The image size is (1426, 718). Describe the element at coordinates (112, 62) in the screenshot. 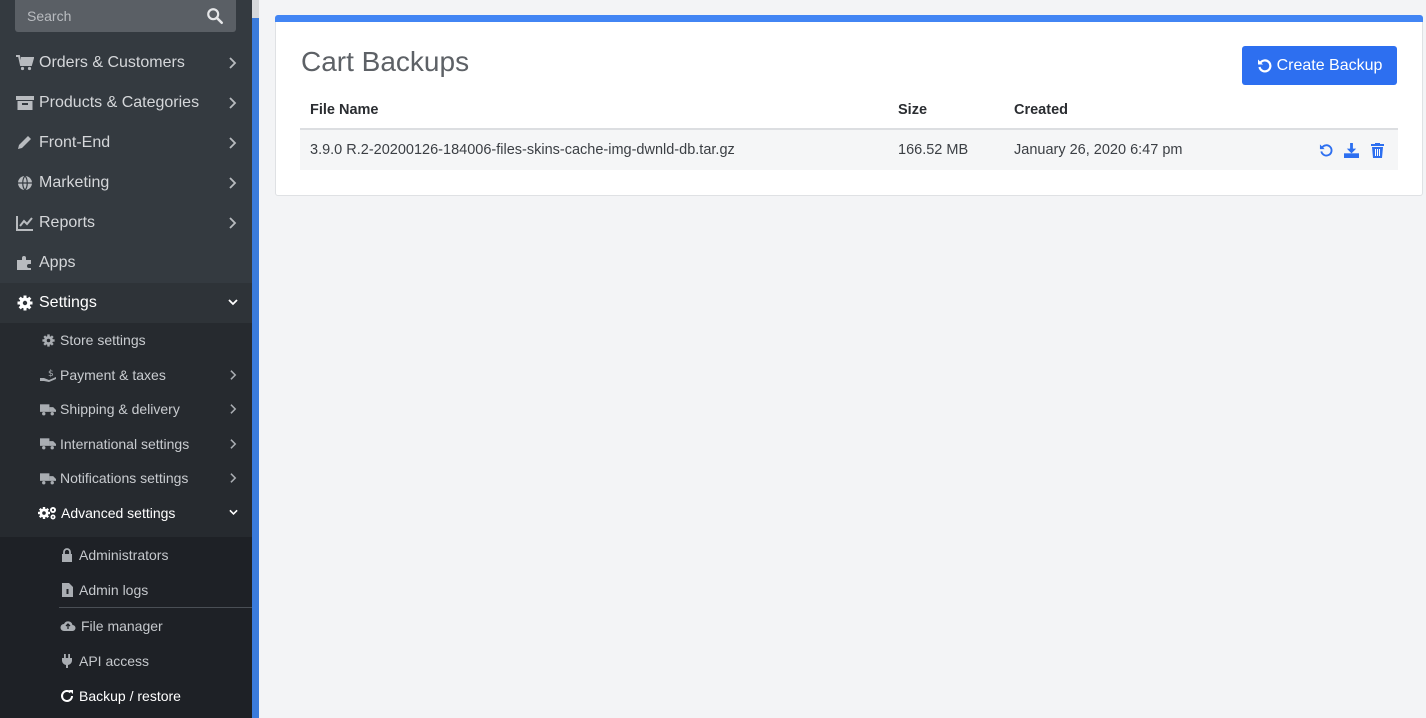

I see `nav-item-label: Orders & Customers` at that location.